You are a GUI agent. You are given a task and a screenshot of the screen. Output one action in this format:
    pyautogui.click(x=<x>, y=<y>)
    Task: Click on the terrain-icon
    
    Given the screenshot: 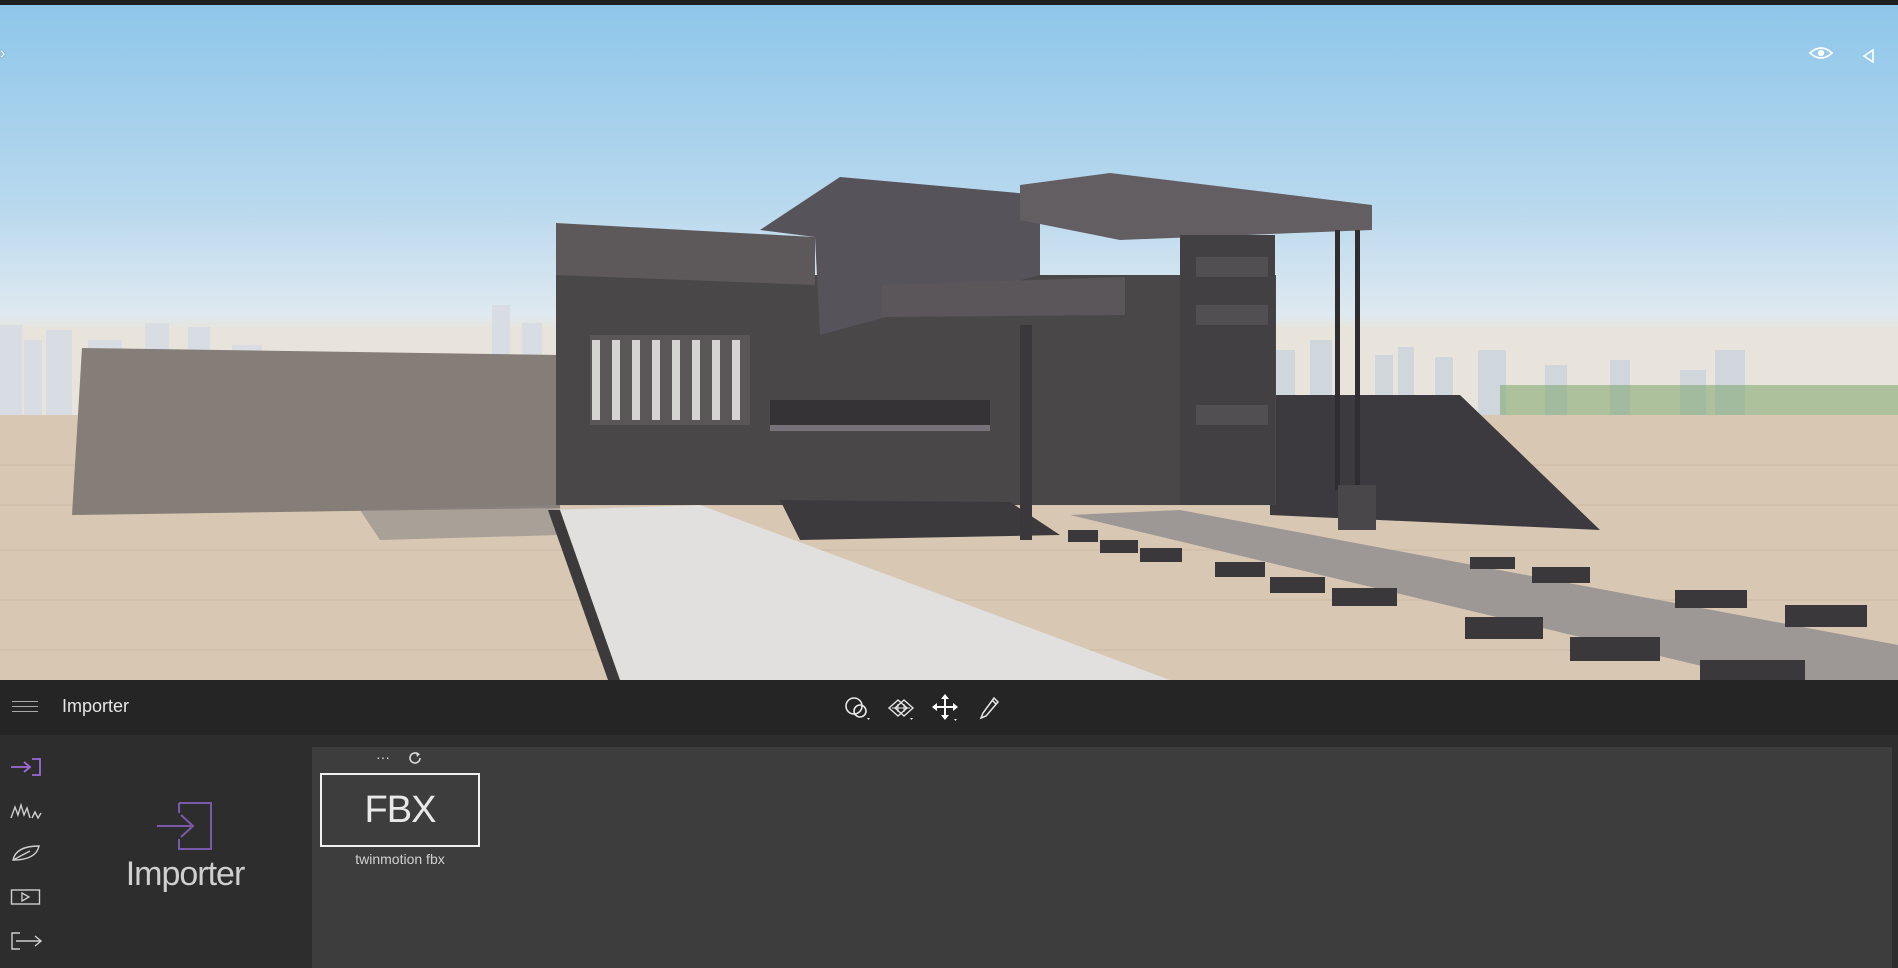 What is the action you would take?
    pyautogui.click(x=26, y=812)
    